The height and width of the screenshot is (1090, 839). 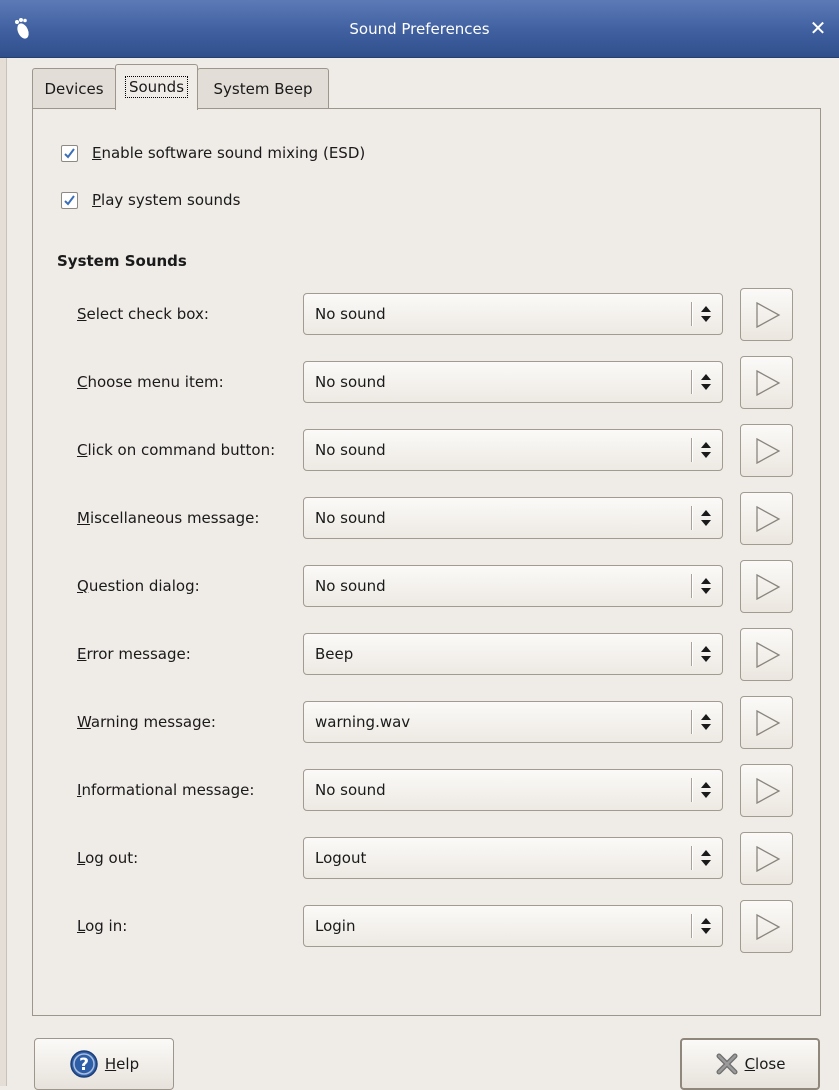 I want to click on sound-select-value: Login, so click(x=335, y=926).